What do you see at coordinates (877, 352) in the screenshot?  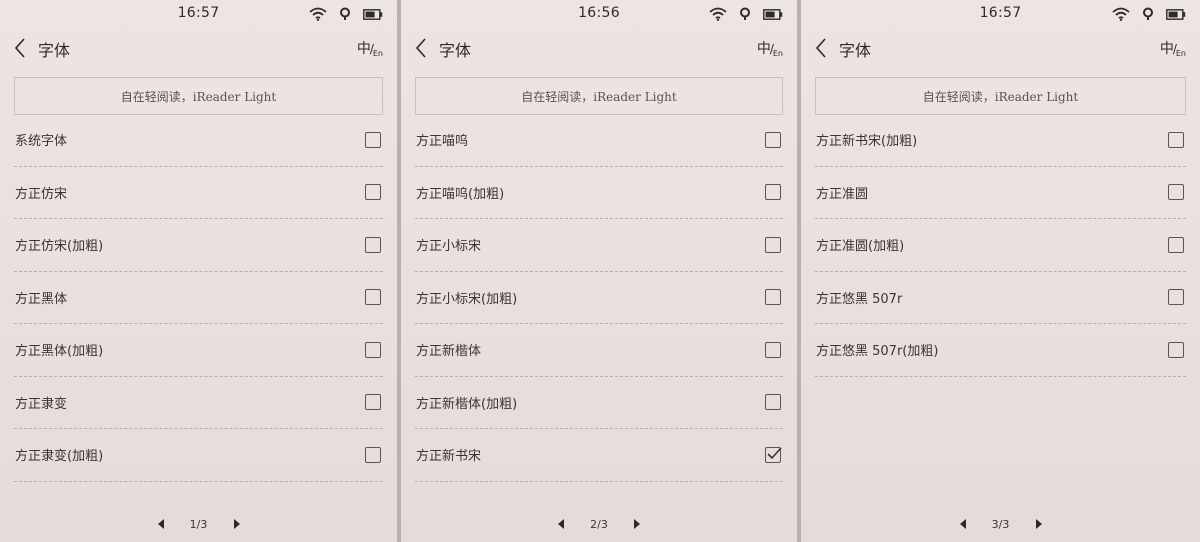 I see `font-option-label: 方正悠黑 507r(加粗)` at bounding box center [877, 352].